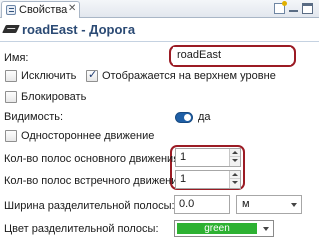 Image resolution: width=320 pixels, height=242 pixels. Describe the element at coordinates (16, 58) in the screenshot. I see `name-label: Имя:` at that location.